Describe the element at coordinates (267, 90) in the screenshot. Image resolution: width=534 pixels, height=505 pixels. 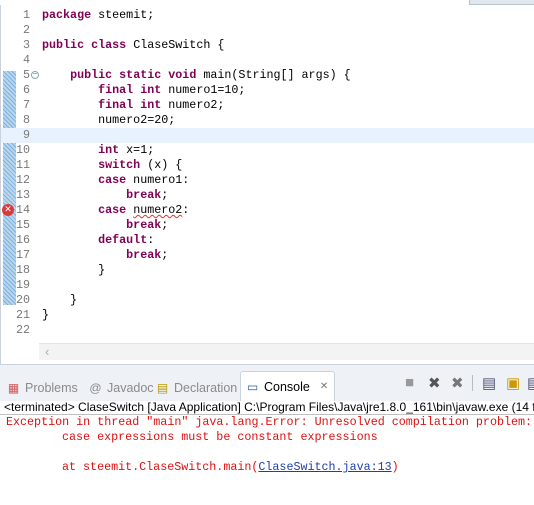
I see `code-line: 6 final int numero1=10;` at that location.